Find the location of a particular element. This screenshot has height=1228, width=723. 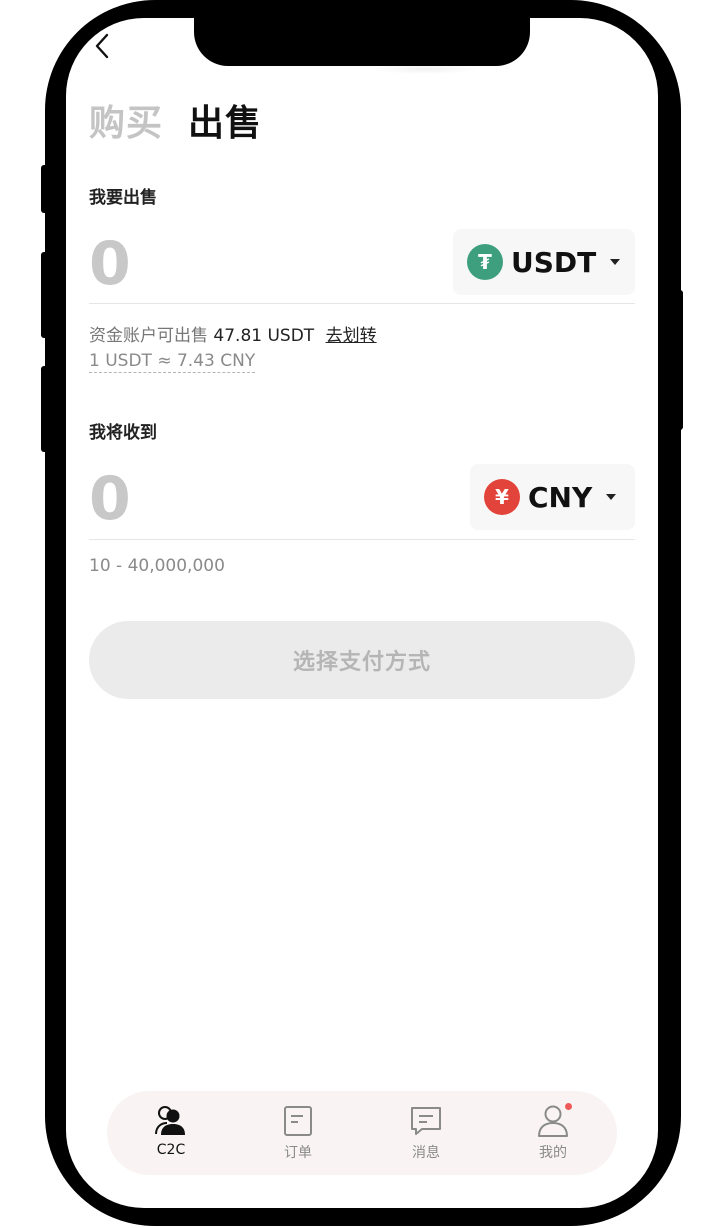

bottom-tab-bar: C2C 订单 消息 我的 is located at coordinates (362, 1133).